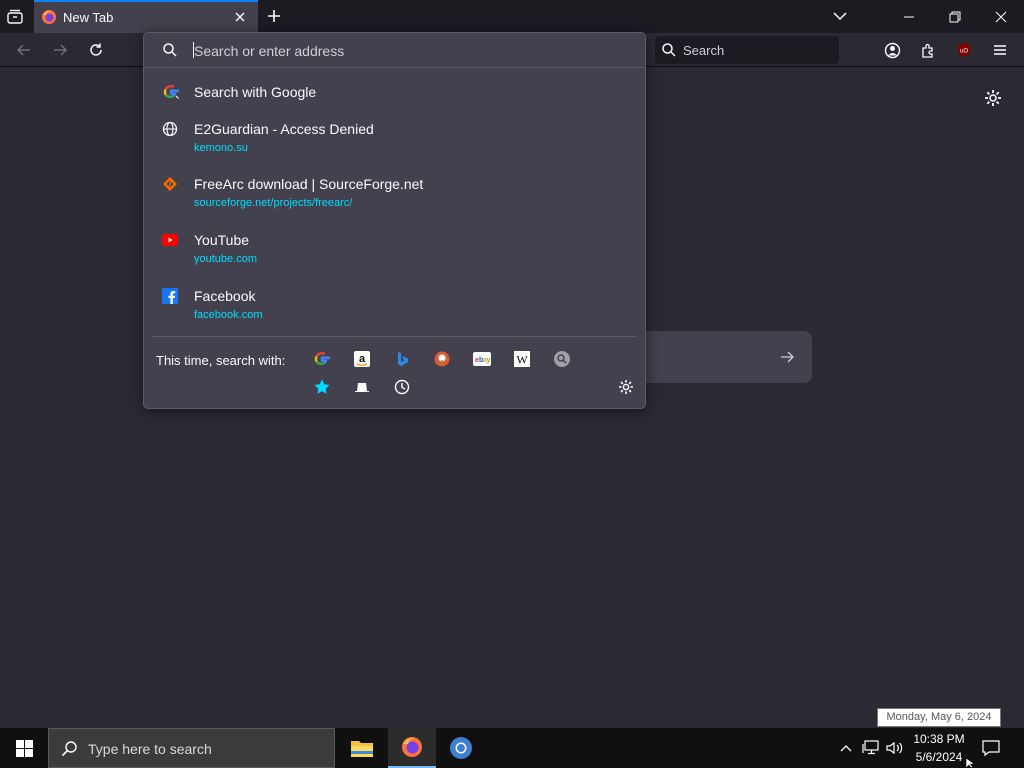 The height and width of the screenshot is (768, 1024). Describe the element at coordinates (394, 50) in the screenshot. I see `url-input: Search or enter address` at that location.